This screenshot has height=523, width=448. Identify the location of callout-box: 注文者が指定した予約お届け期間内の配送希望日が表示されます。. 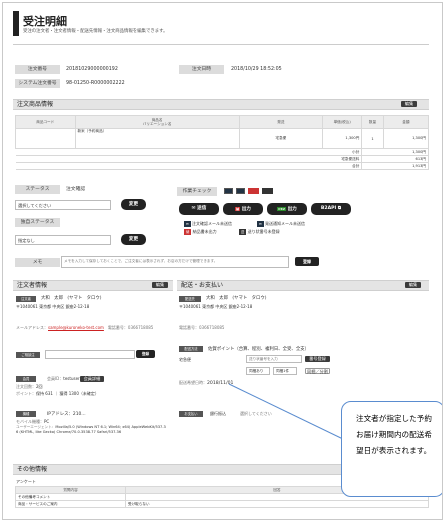
(391, 449).